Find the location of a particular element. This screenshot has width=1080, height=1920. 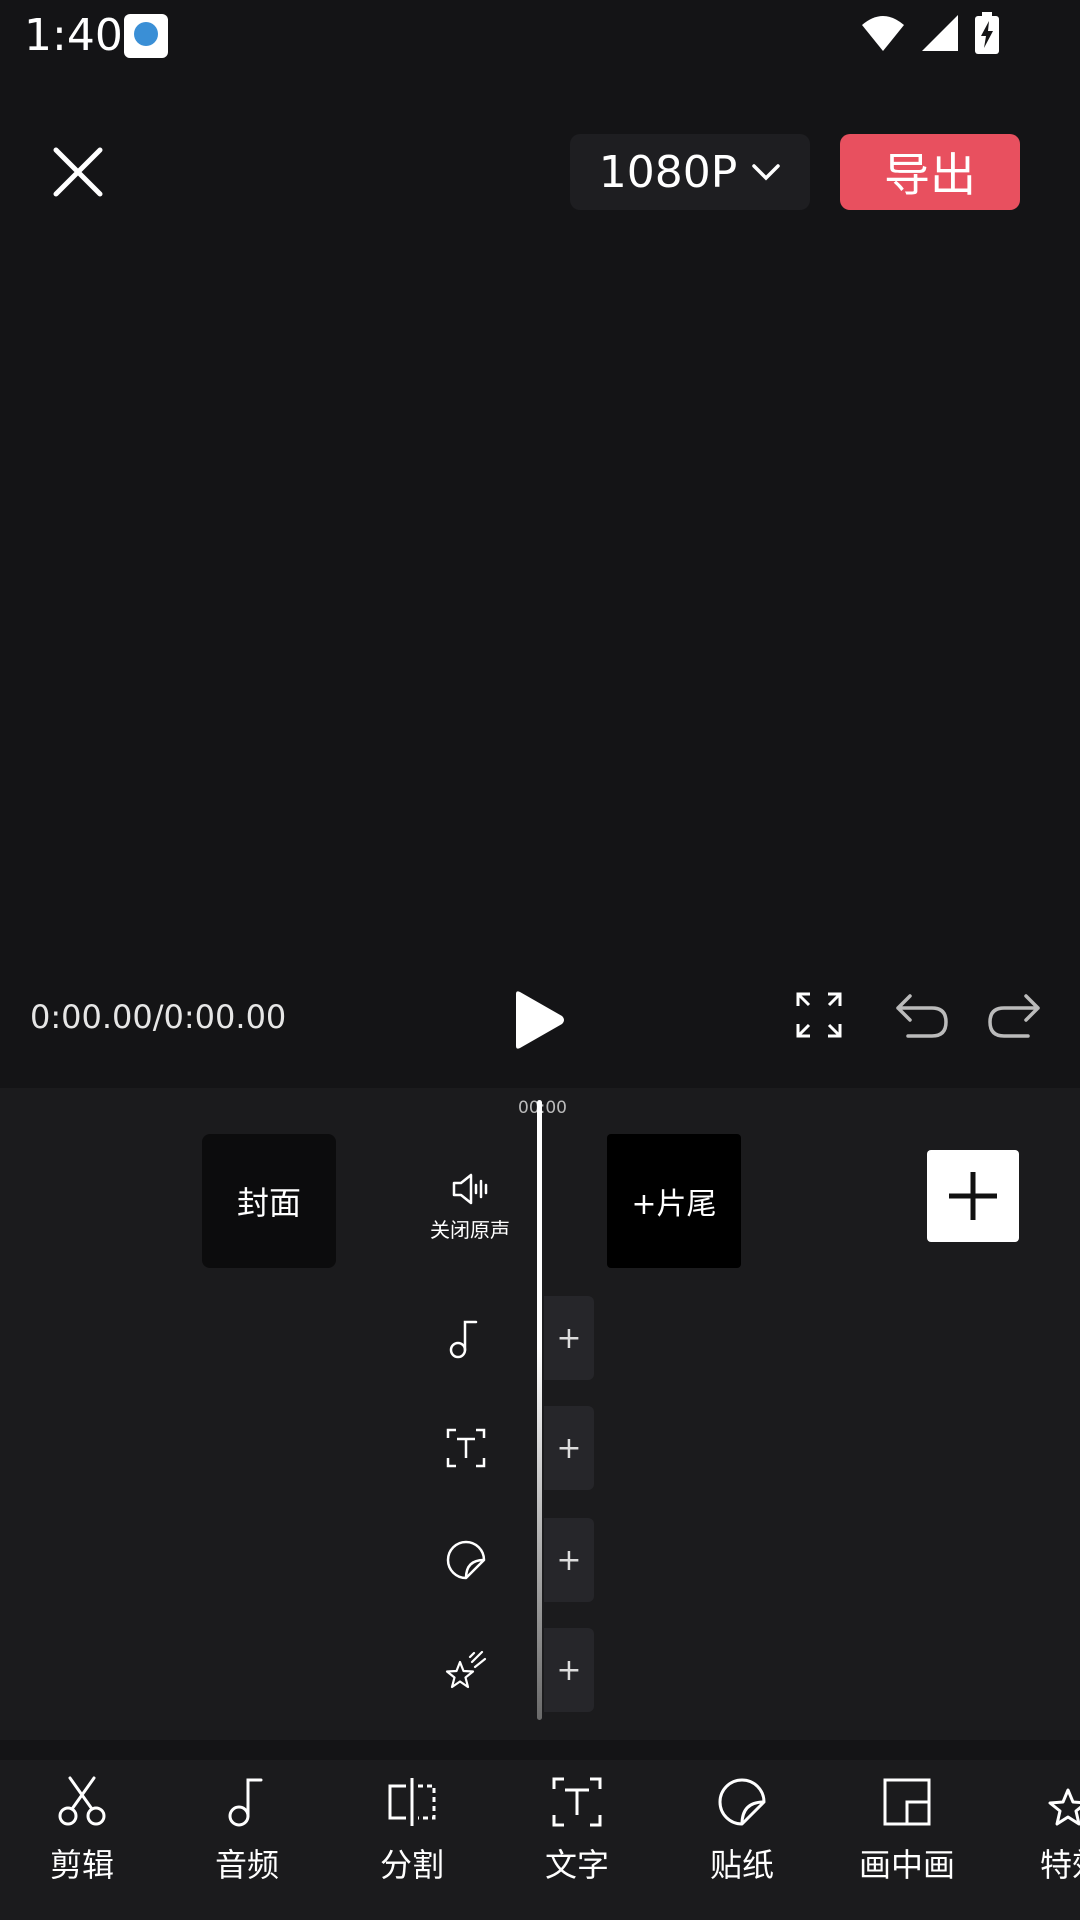

status-time: 1:40 is located at coordinates (73, 35).